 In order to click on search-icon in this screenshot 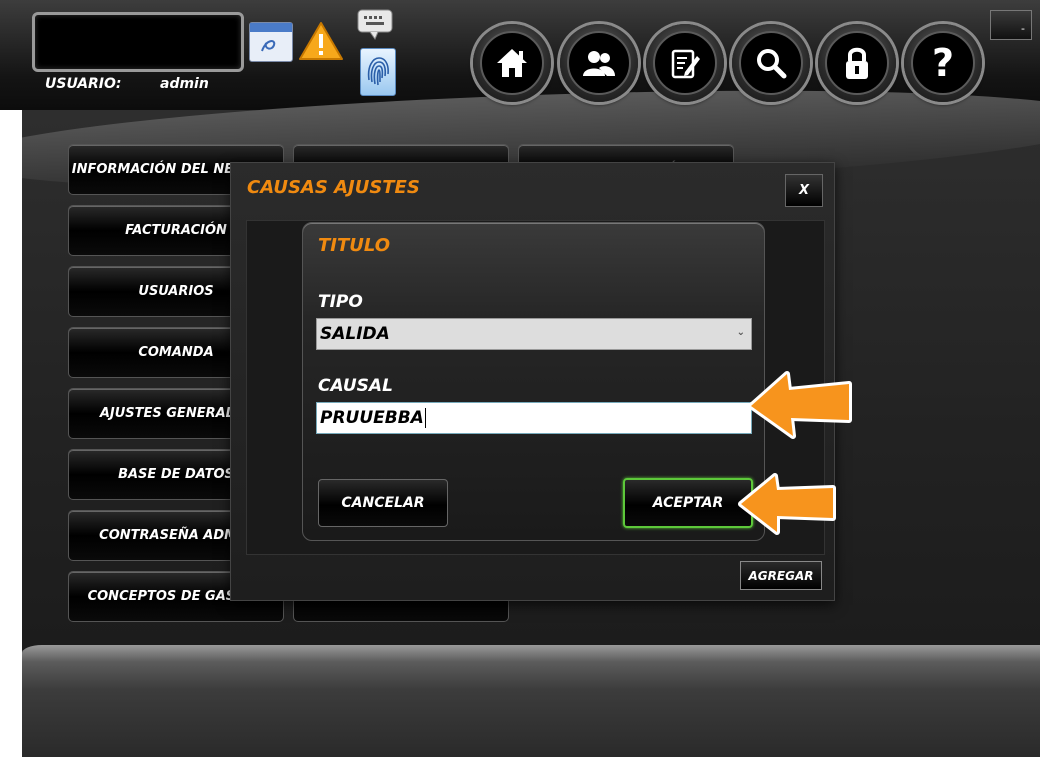, I will do `click(771, 63)`.